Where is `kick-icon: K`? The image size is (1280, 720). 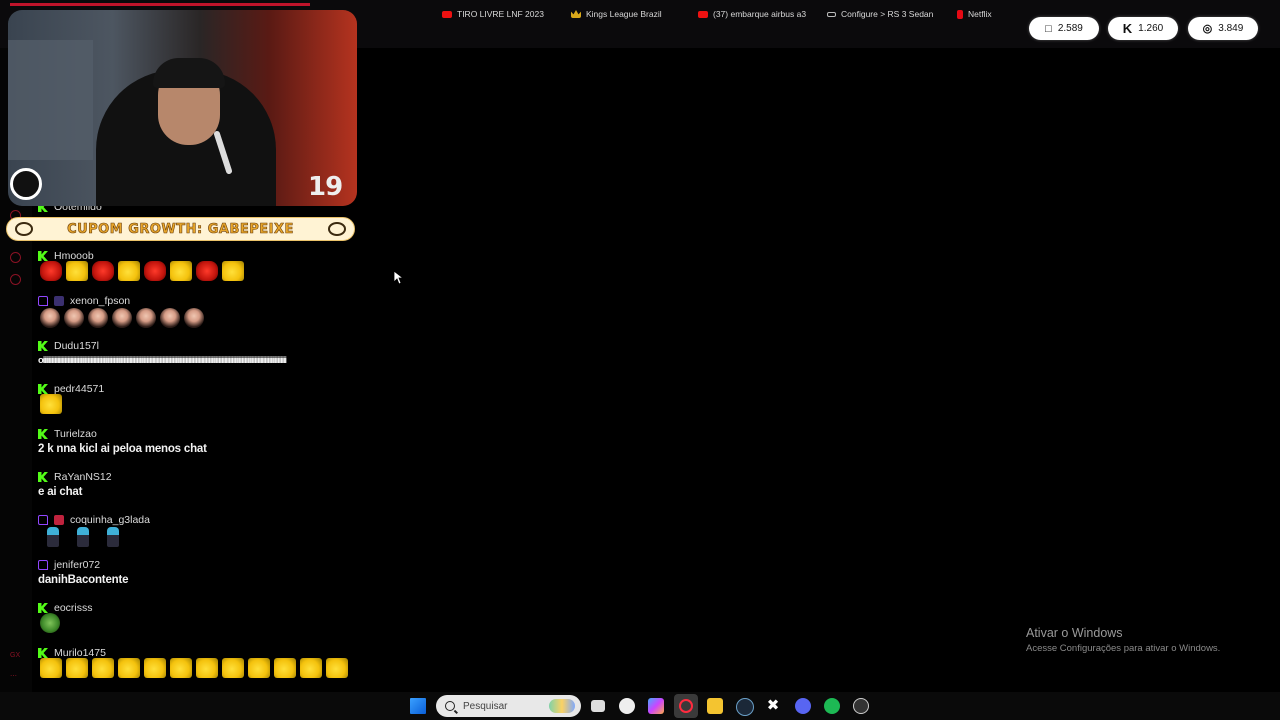 kick-icon: K is located at coordinates (1127, 28).